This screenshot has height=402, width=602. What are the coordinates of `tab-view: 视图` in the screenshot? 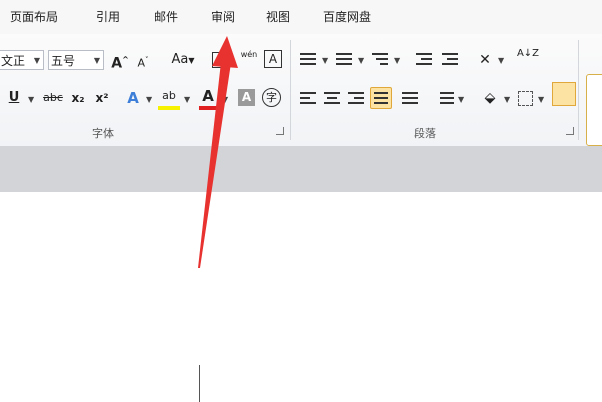 It's located at (278, 16).